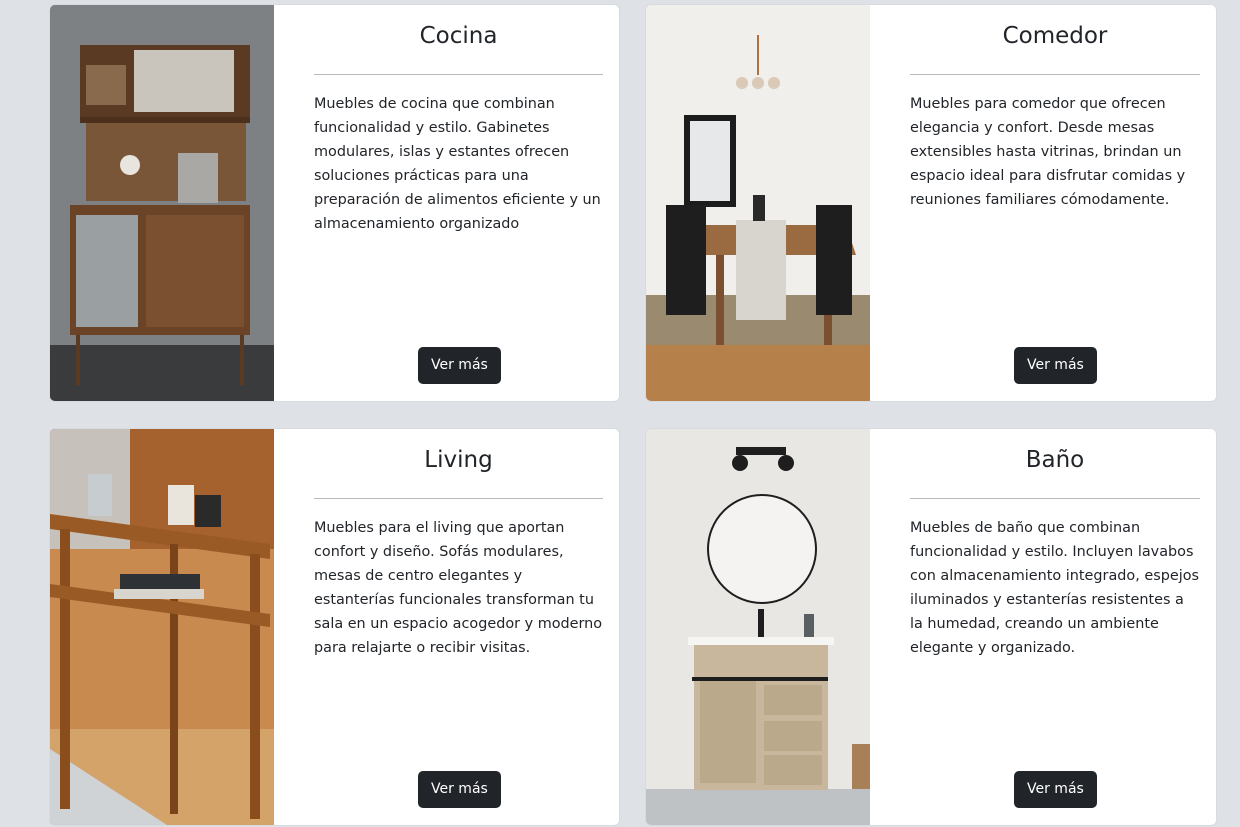  I want to click on bathroom-vanity-image, so click(758, 627).